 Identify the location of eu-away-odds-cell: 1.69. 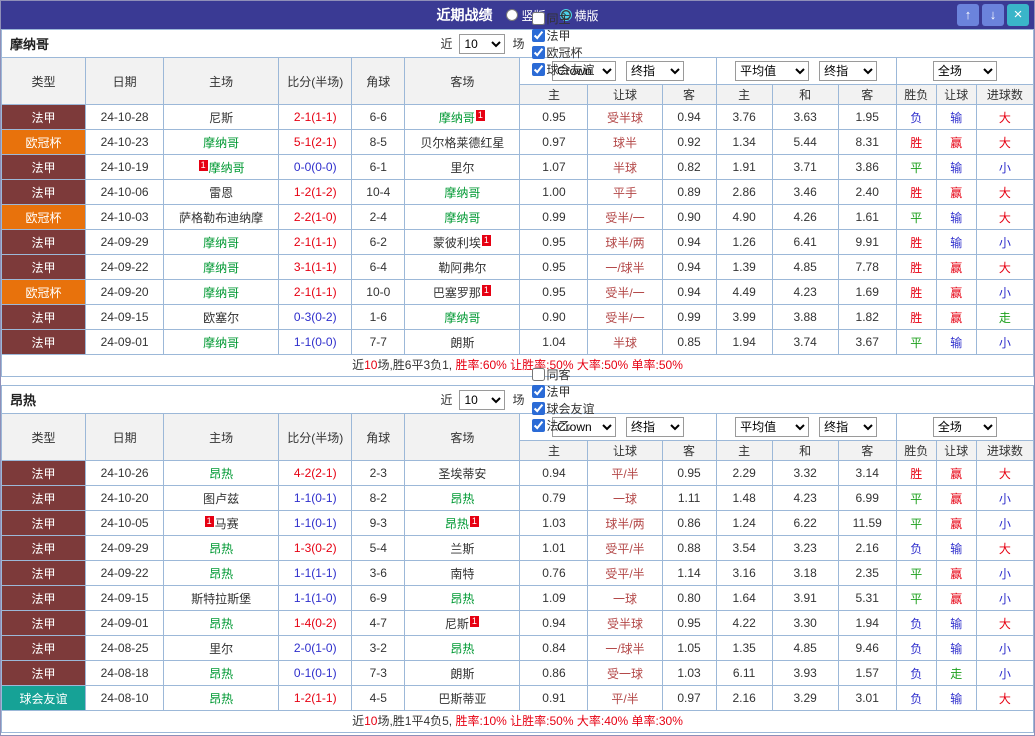
(867, 292).